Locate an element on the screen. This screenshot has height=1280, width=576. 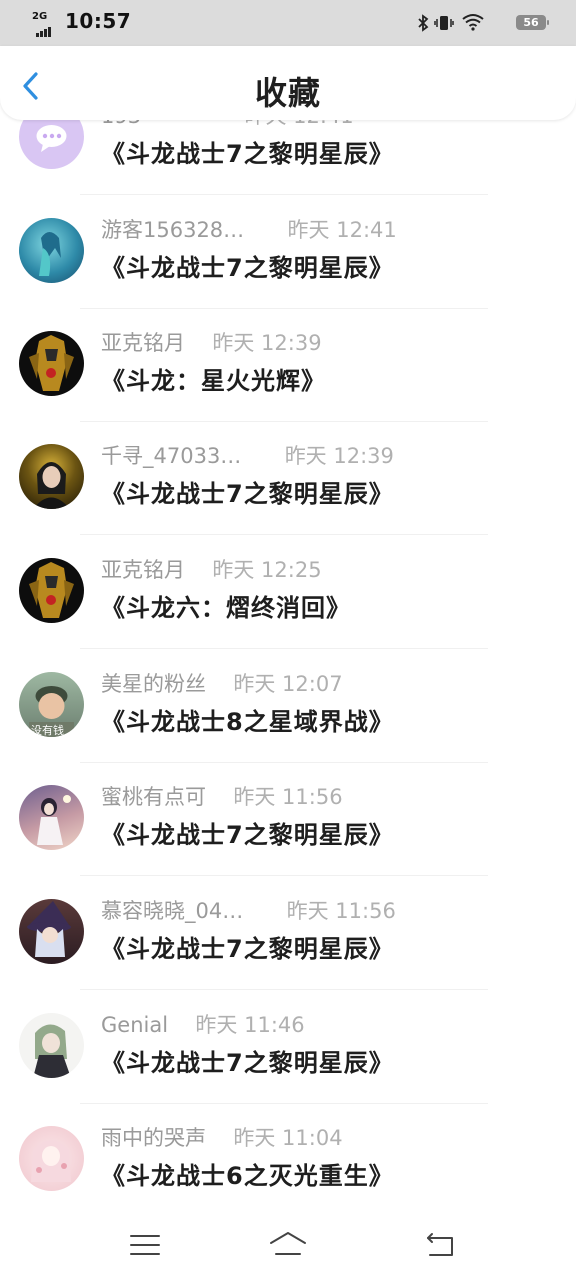
menu-button is located at coordinates (145, 1245).